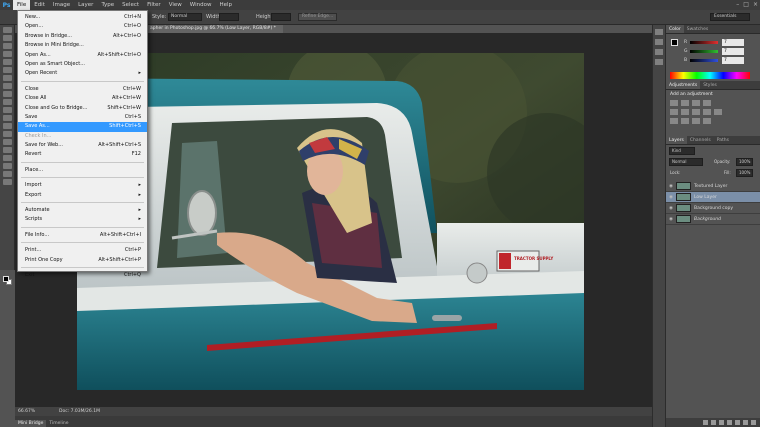 The height and width of the screenshot is (427, 760). What do you see at coordinates (7, 38) in the screenshot?
I see `marquee-tool-icon` at bounding box center [7, 38].